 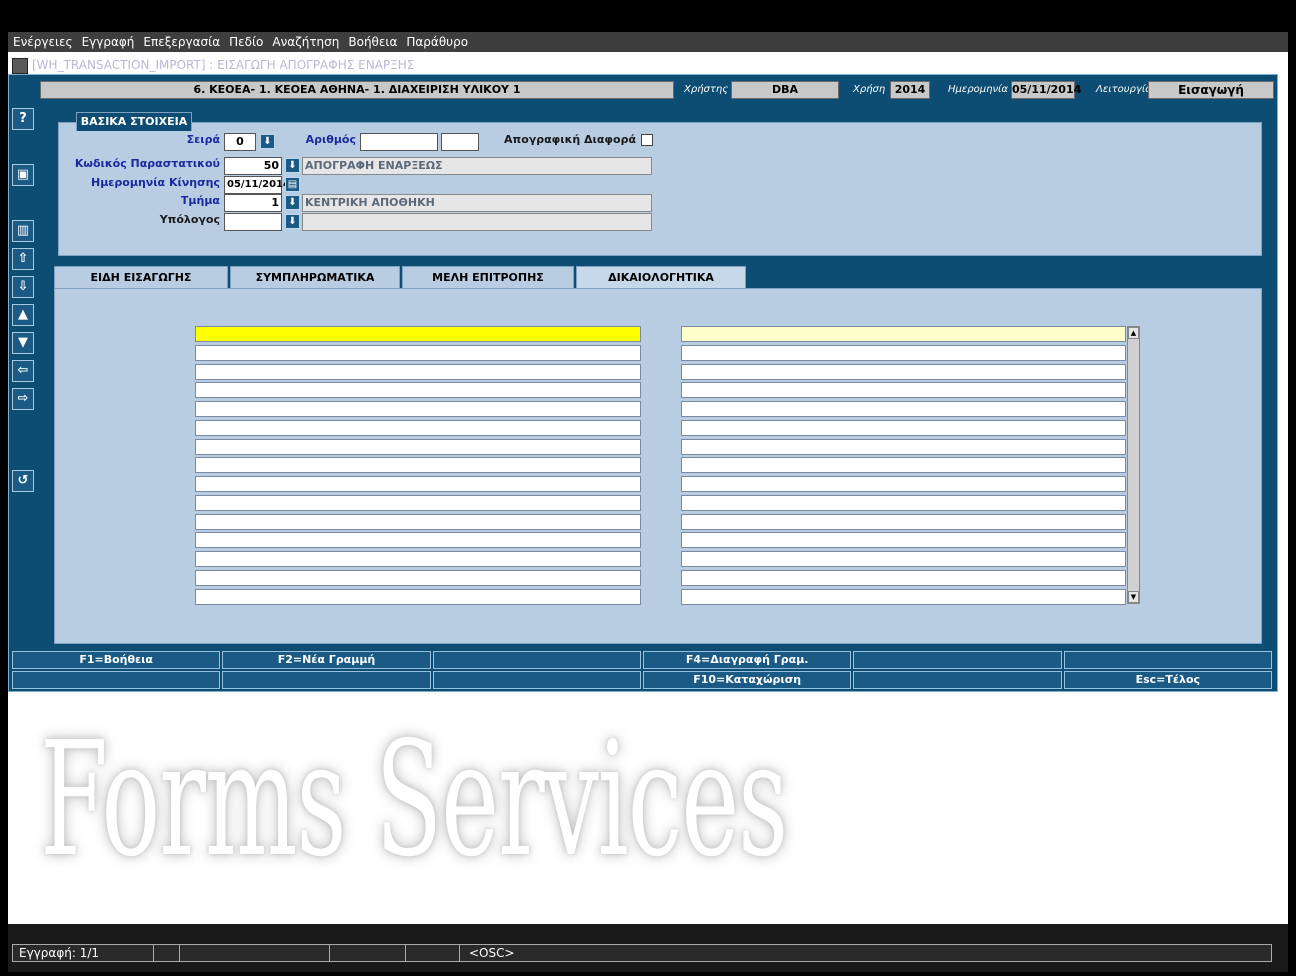 I want to click on move-date-label: Ημερομηνία Κίνησης, so click(x=155, y=182).